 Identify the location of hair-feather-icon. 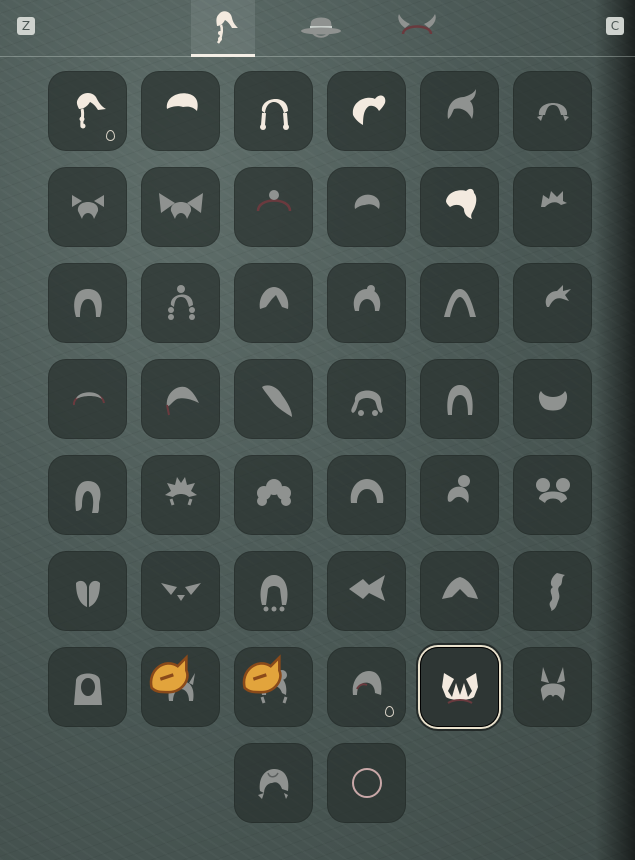
(459, 688).